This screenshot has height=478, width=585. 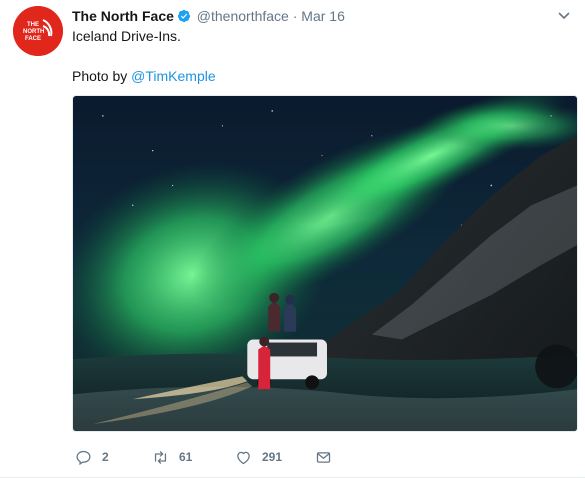 What do you see at coordinates (160, 457) in the screenshot?
I see `retweet-icon` at bounding box center [160, 457].